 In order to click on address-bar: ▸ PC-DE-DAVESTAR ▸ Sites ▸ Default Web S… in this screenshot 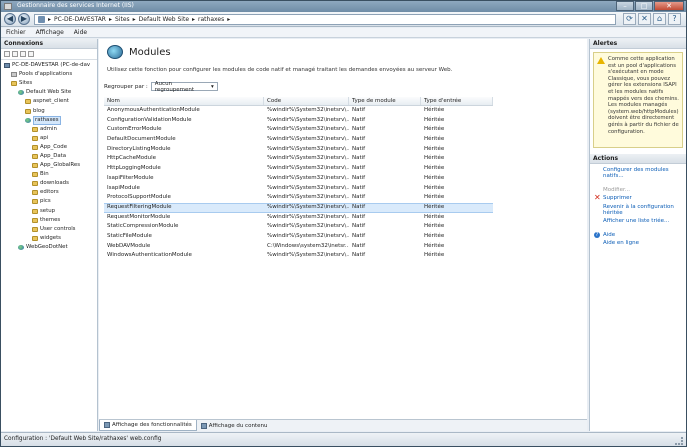, I will do `click(325, 19)`.